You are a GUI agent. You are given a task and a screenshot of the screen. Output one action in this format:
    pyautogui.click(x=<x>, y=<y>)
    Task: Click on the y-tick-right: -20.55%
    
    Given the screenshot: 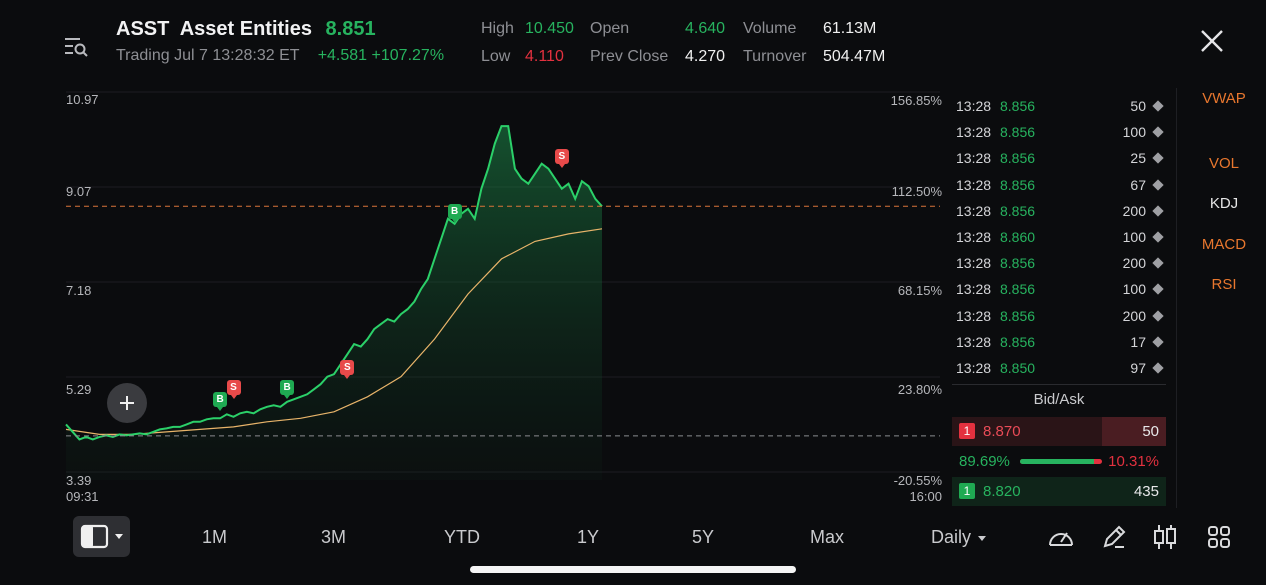 What is the action you would take?
    pyautogui.click(x=917, y=480)
    